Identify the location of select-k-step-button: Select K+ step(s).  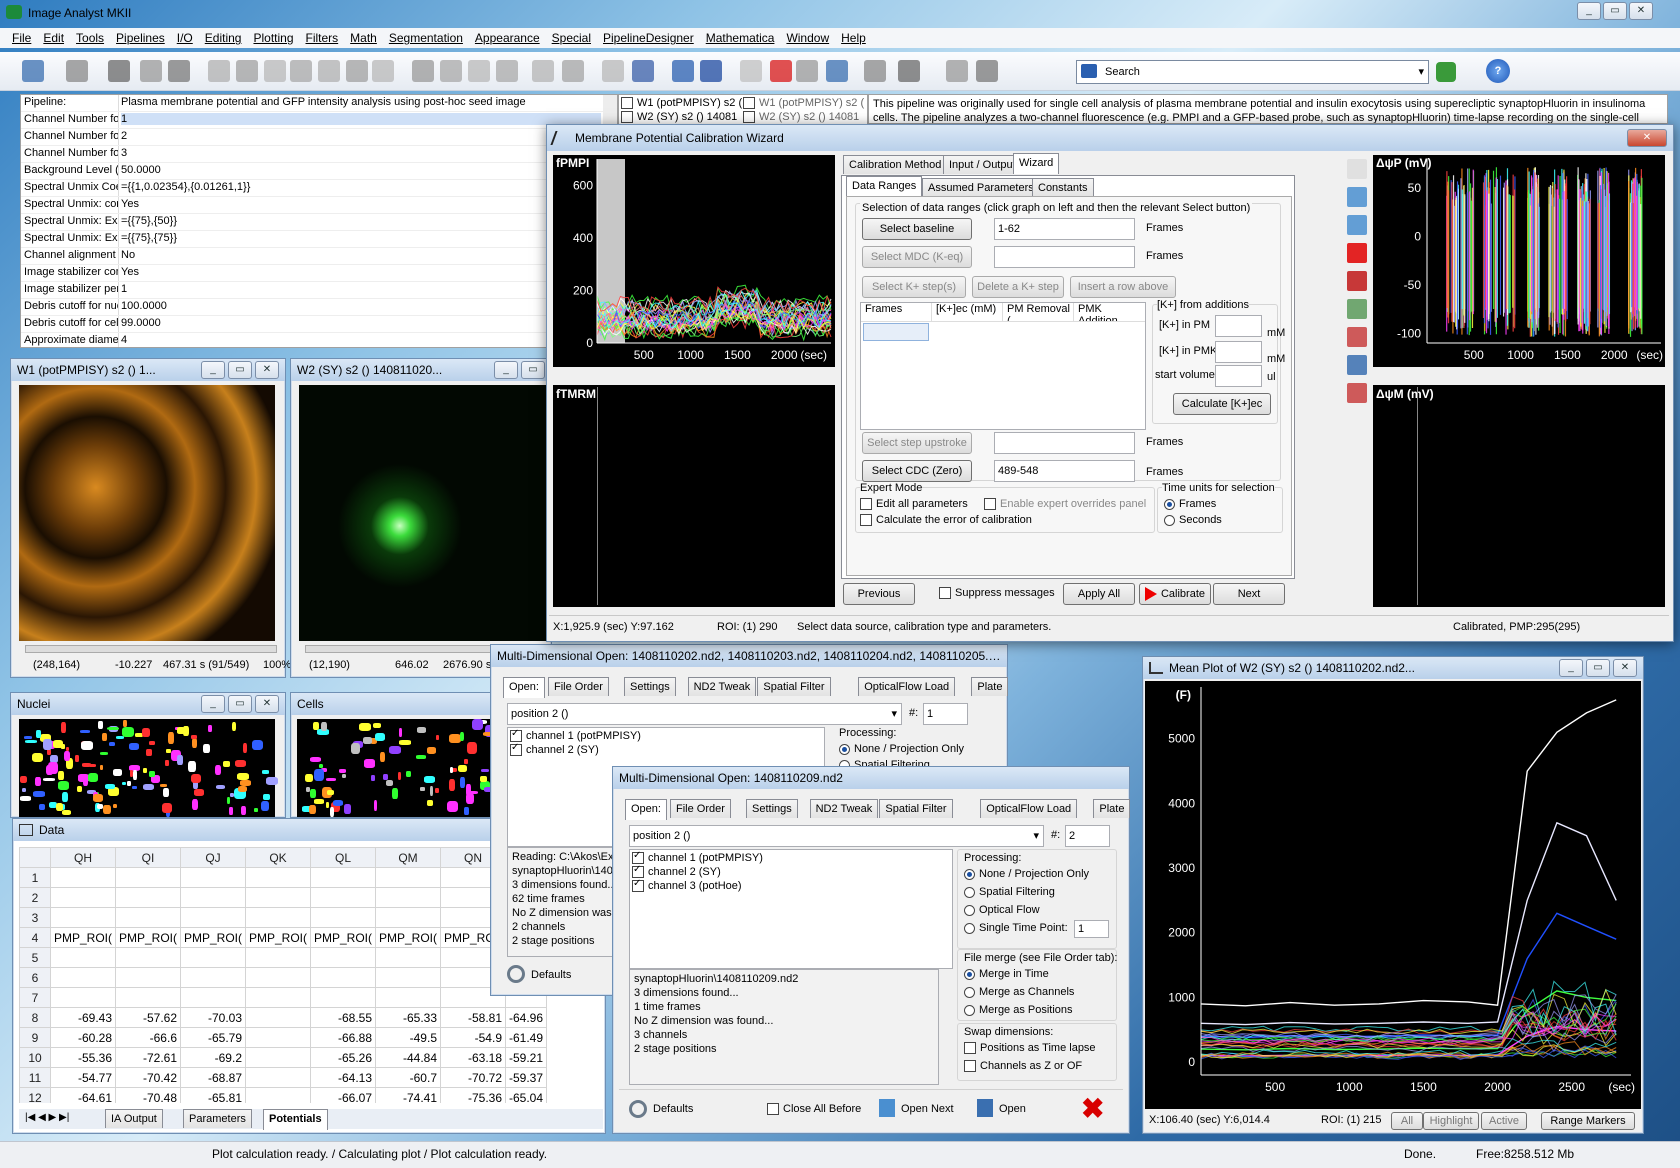
(914, 287).